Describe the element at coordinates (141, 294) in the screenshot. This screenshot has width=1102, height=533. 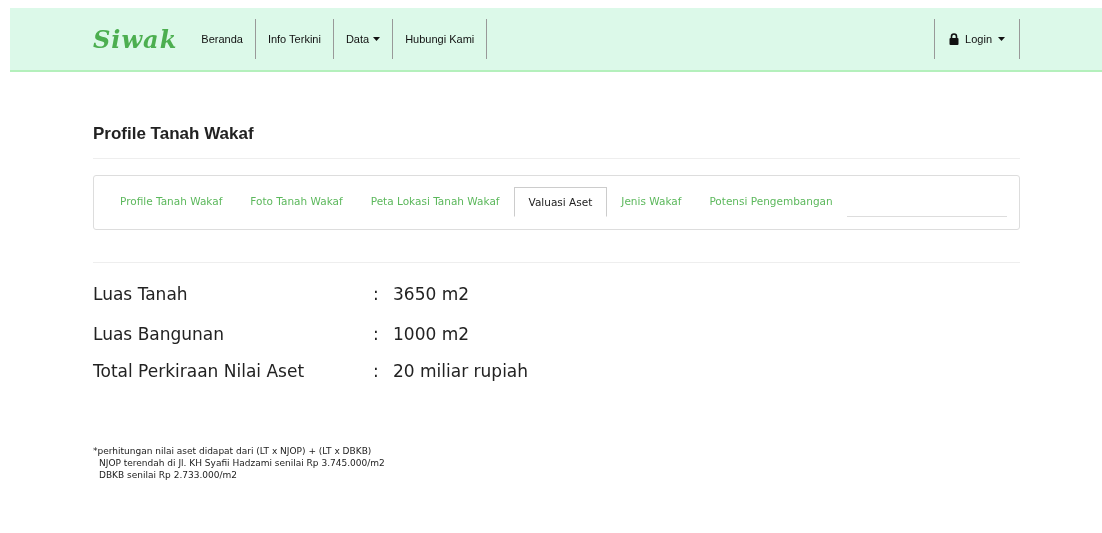
I see `detail-label: Luas Tanah` at that location.